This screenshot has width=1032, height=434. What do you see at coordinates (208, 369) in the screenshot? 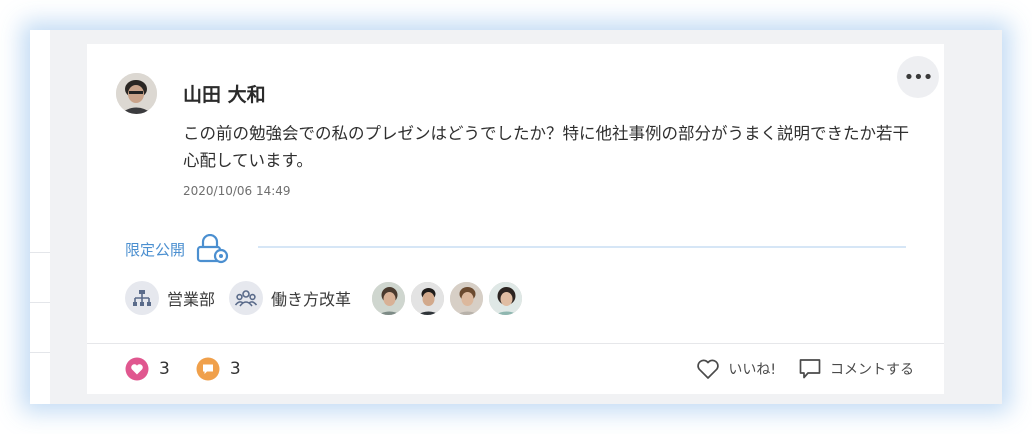
I see `comment-filled-icon` at bounding box center [208, 369].